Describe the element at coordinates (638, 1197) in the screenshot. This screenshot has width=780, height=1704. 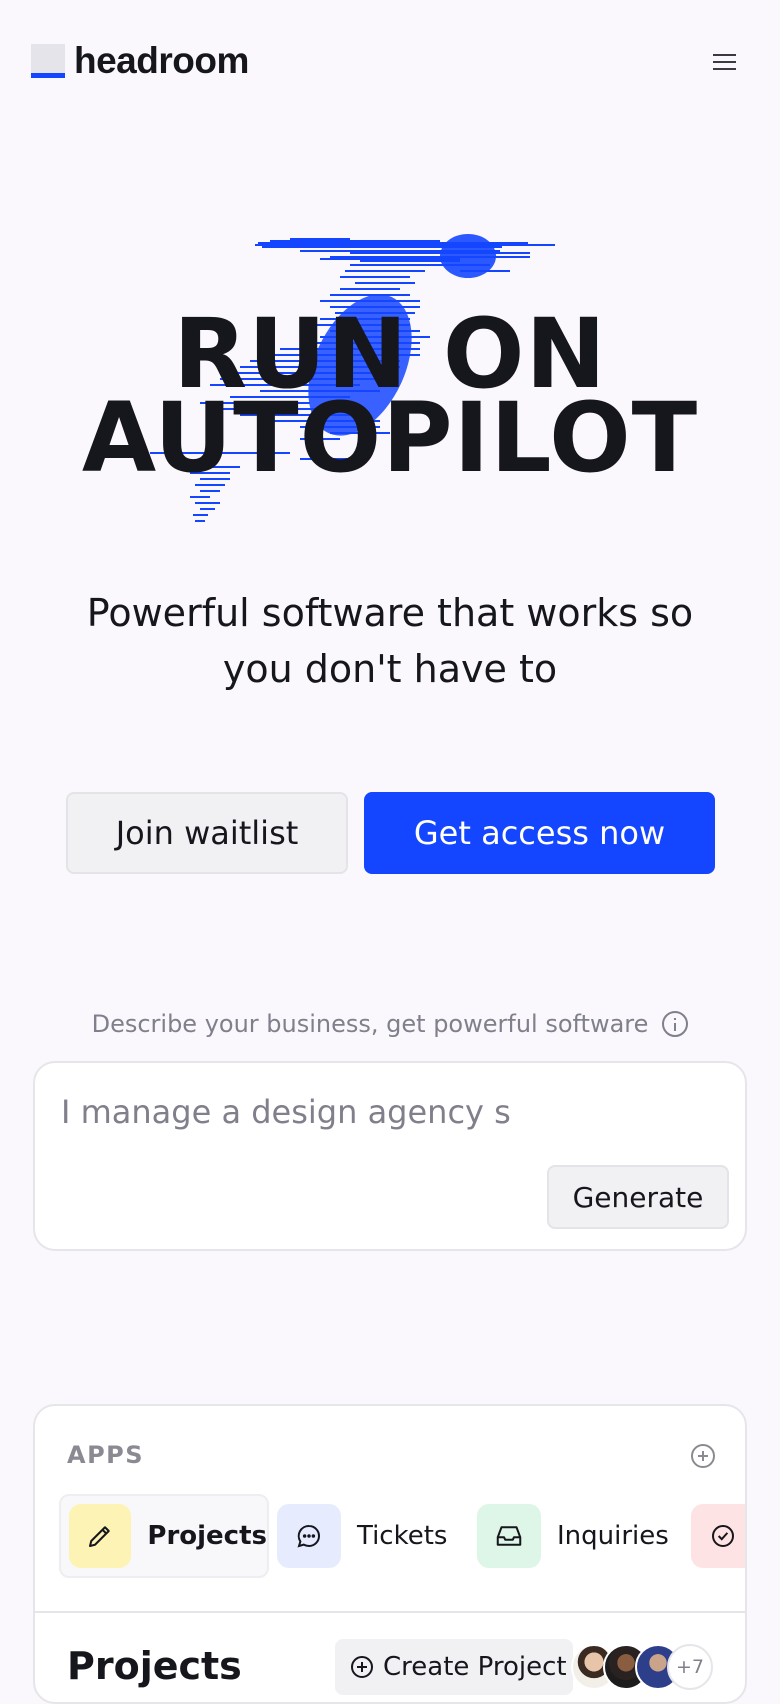
I see `generate-button: Generate` at that location.